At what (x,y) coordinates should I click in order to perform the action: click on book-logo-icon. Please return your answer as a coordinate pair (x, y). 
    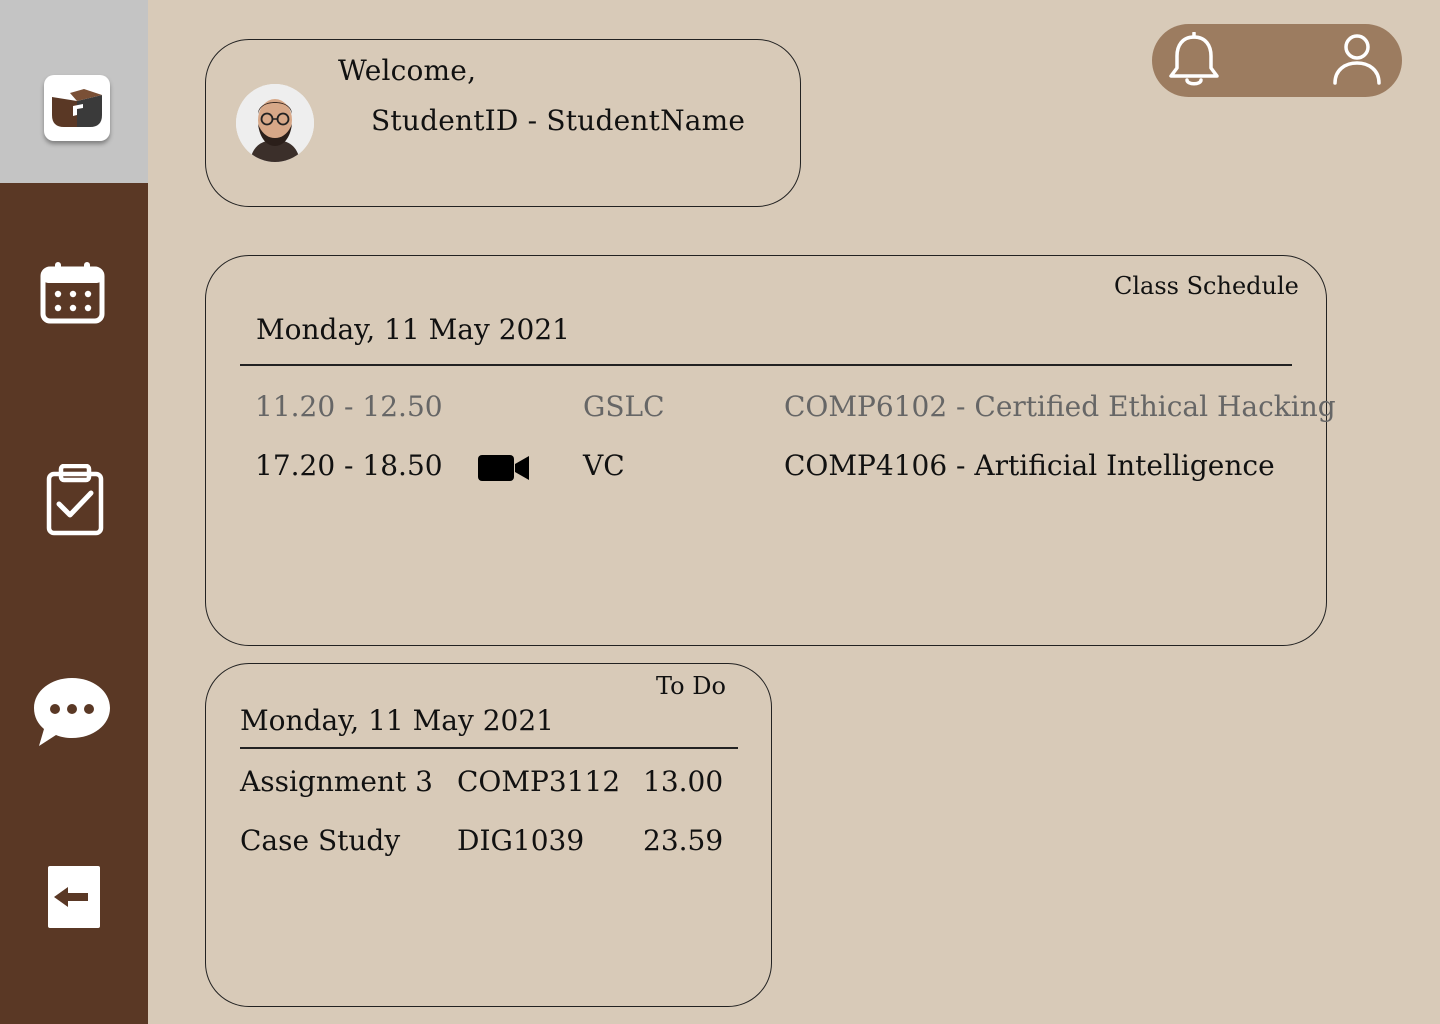
    Looking at the image, I should click on (77, 108).